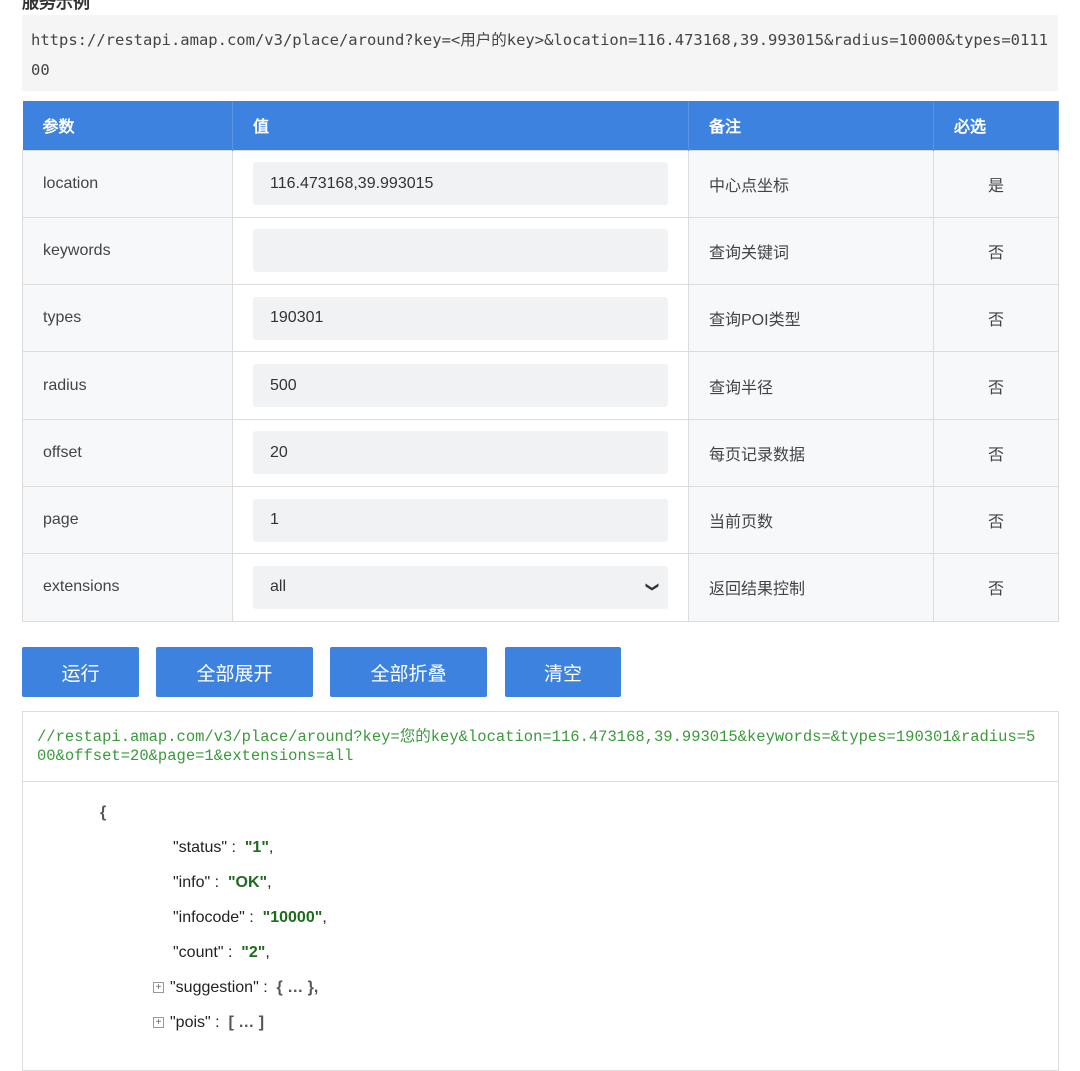 The width and height of the screenshot is (1080, 1071). Describe the element at coordinates (811, 251) in the screenshot. I see `param-note: 查询关键词` at that location.